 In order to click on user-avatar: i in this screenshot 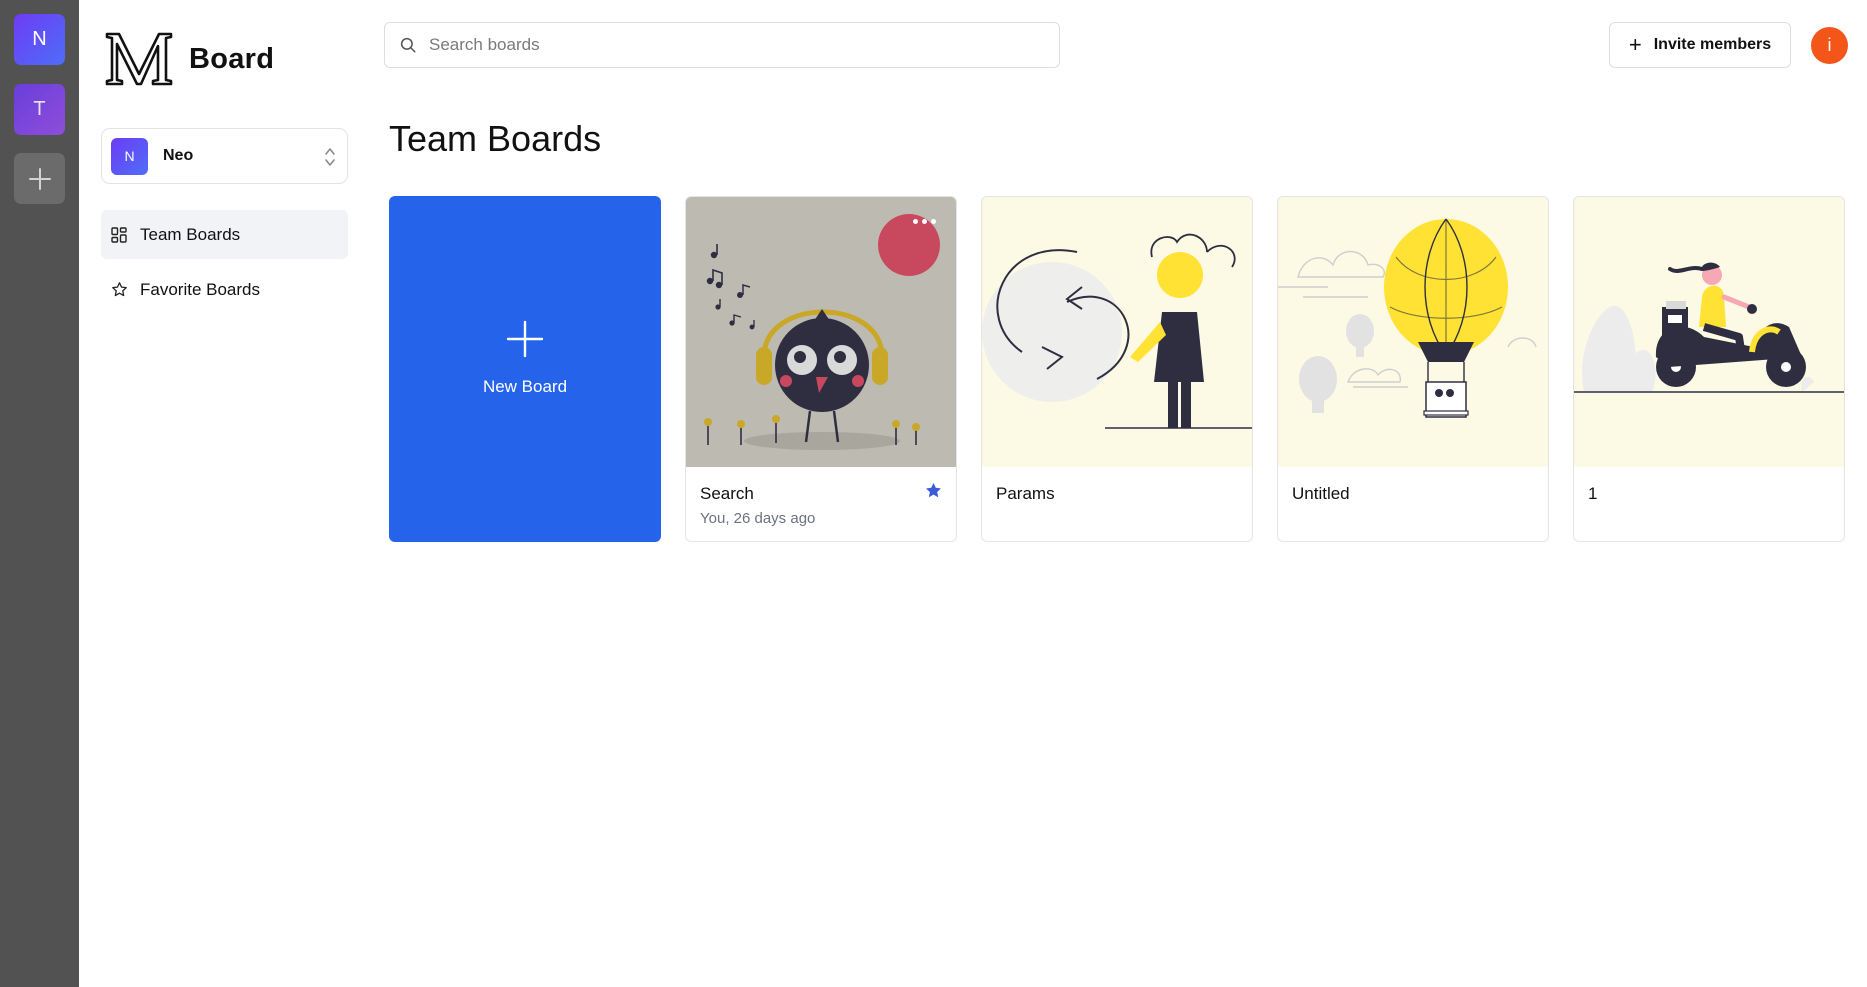, I will do `click(1829, 45)`.